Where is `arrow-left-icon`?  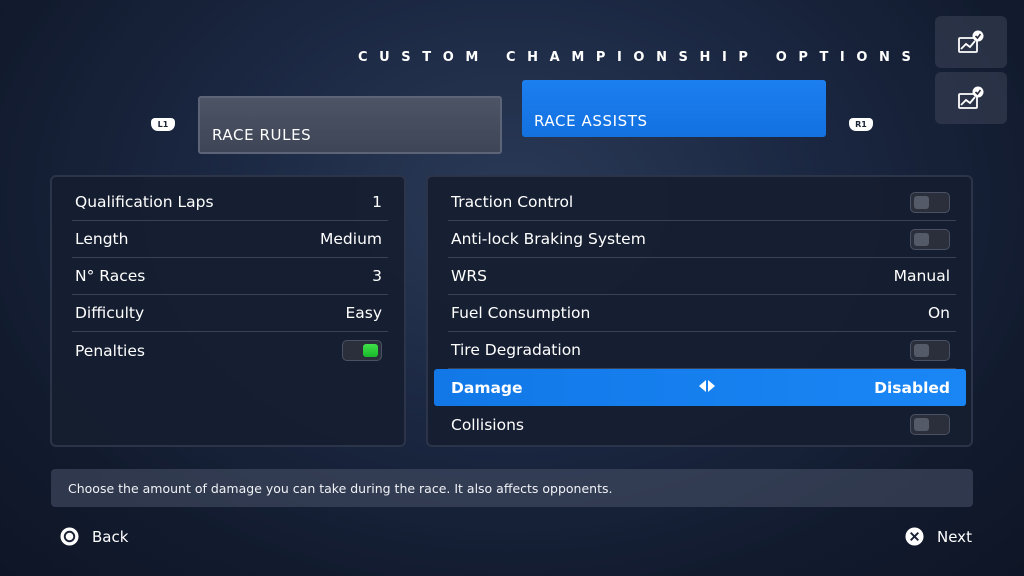 arrow-left-icon is located at coordinates (702, 386).